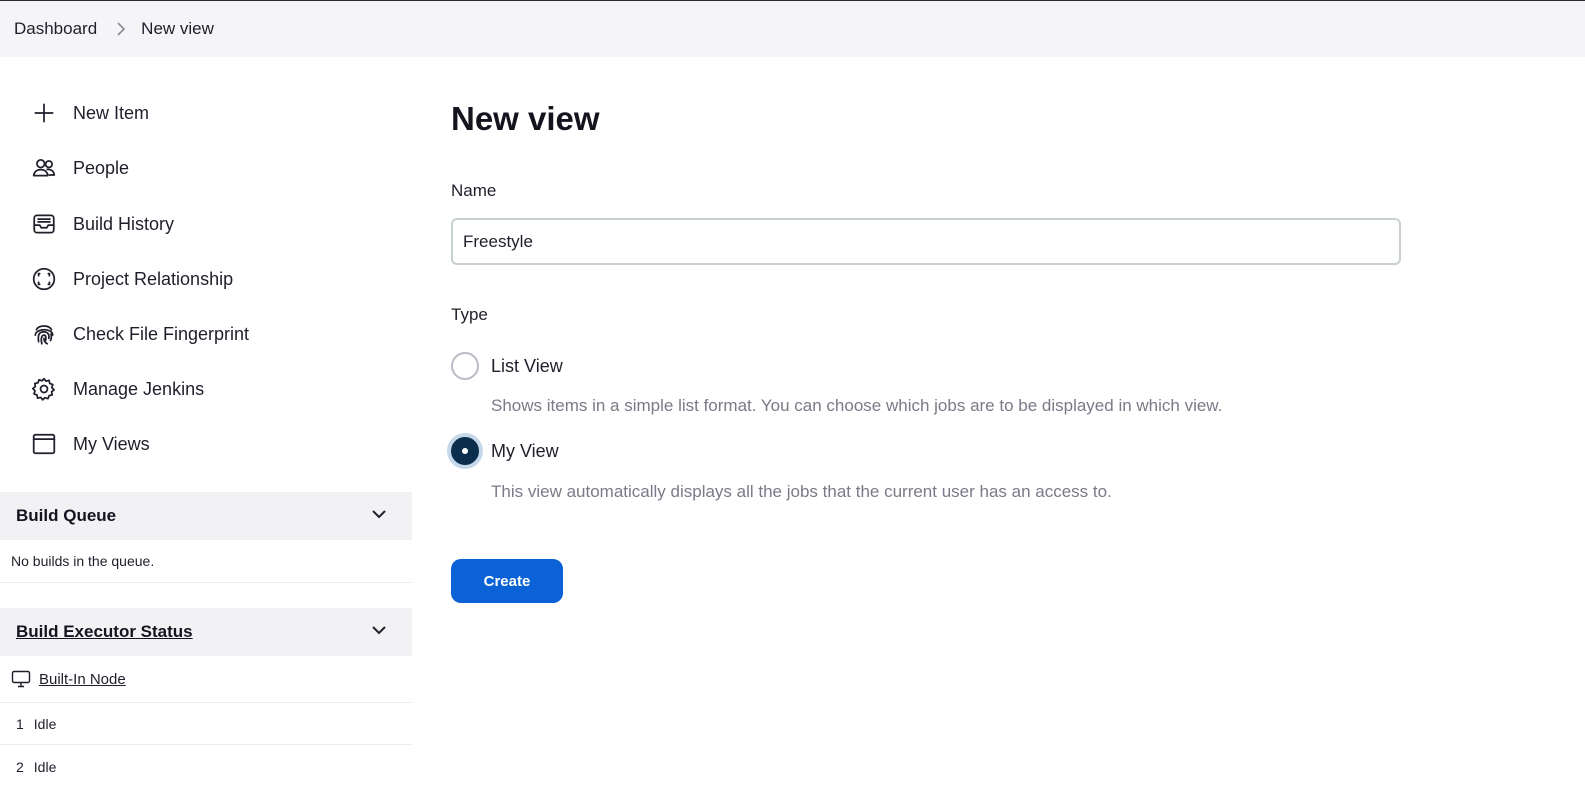 This screenshot has height=795, width=1585. Describe the element at coordinates (20, 766) in the screenshot. I see `executor-number: 2` at that location.